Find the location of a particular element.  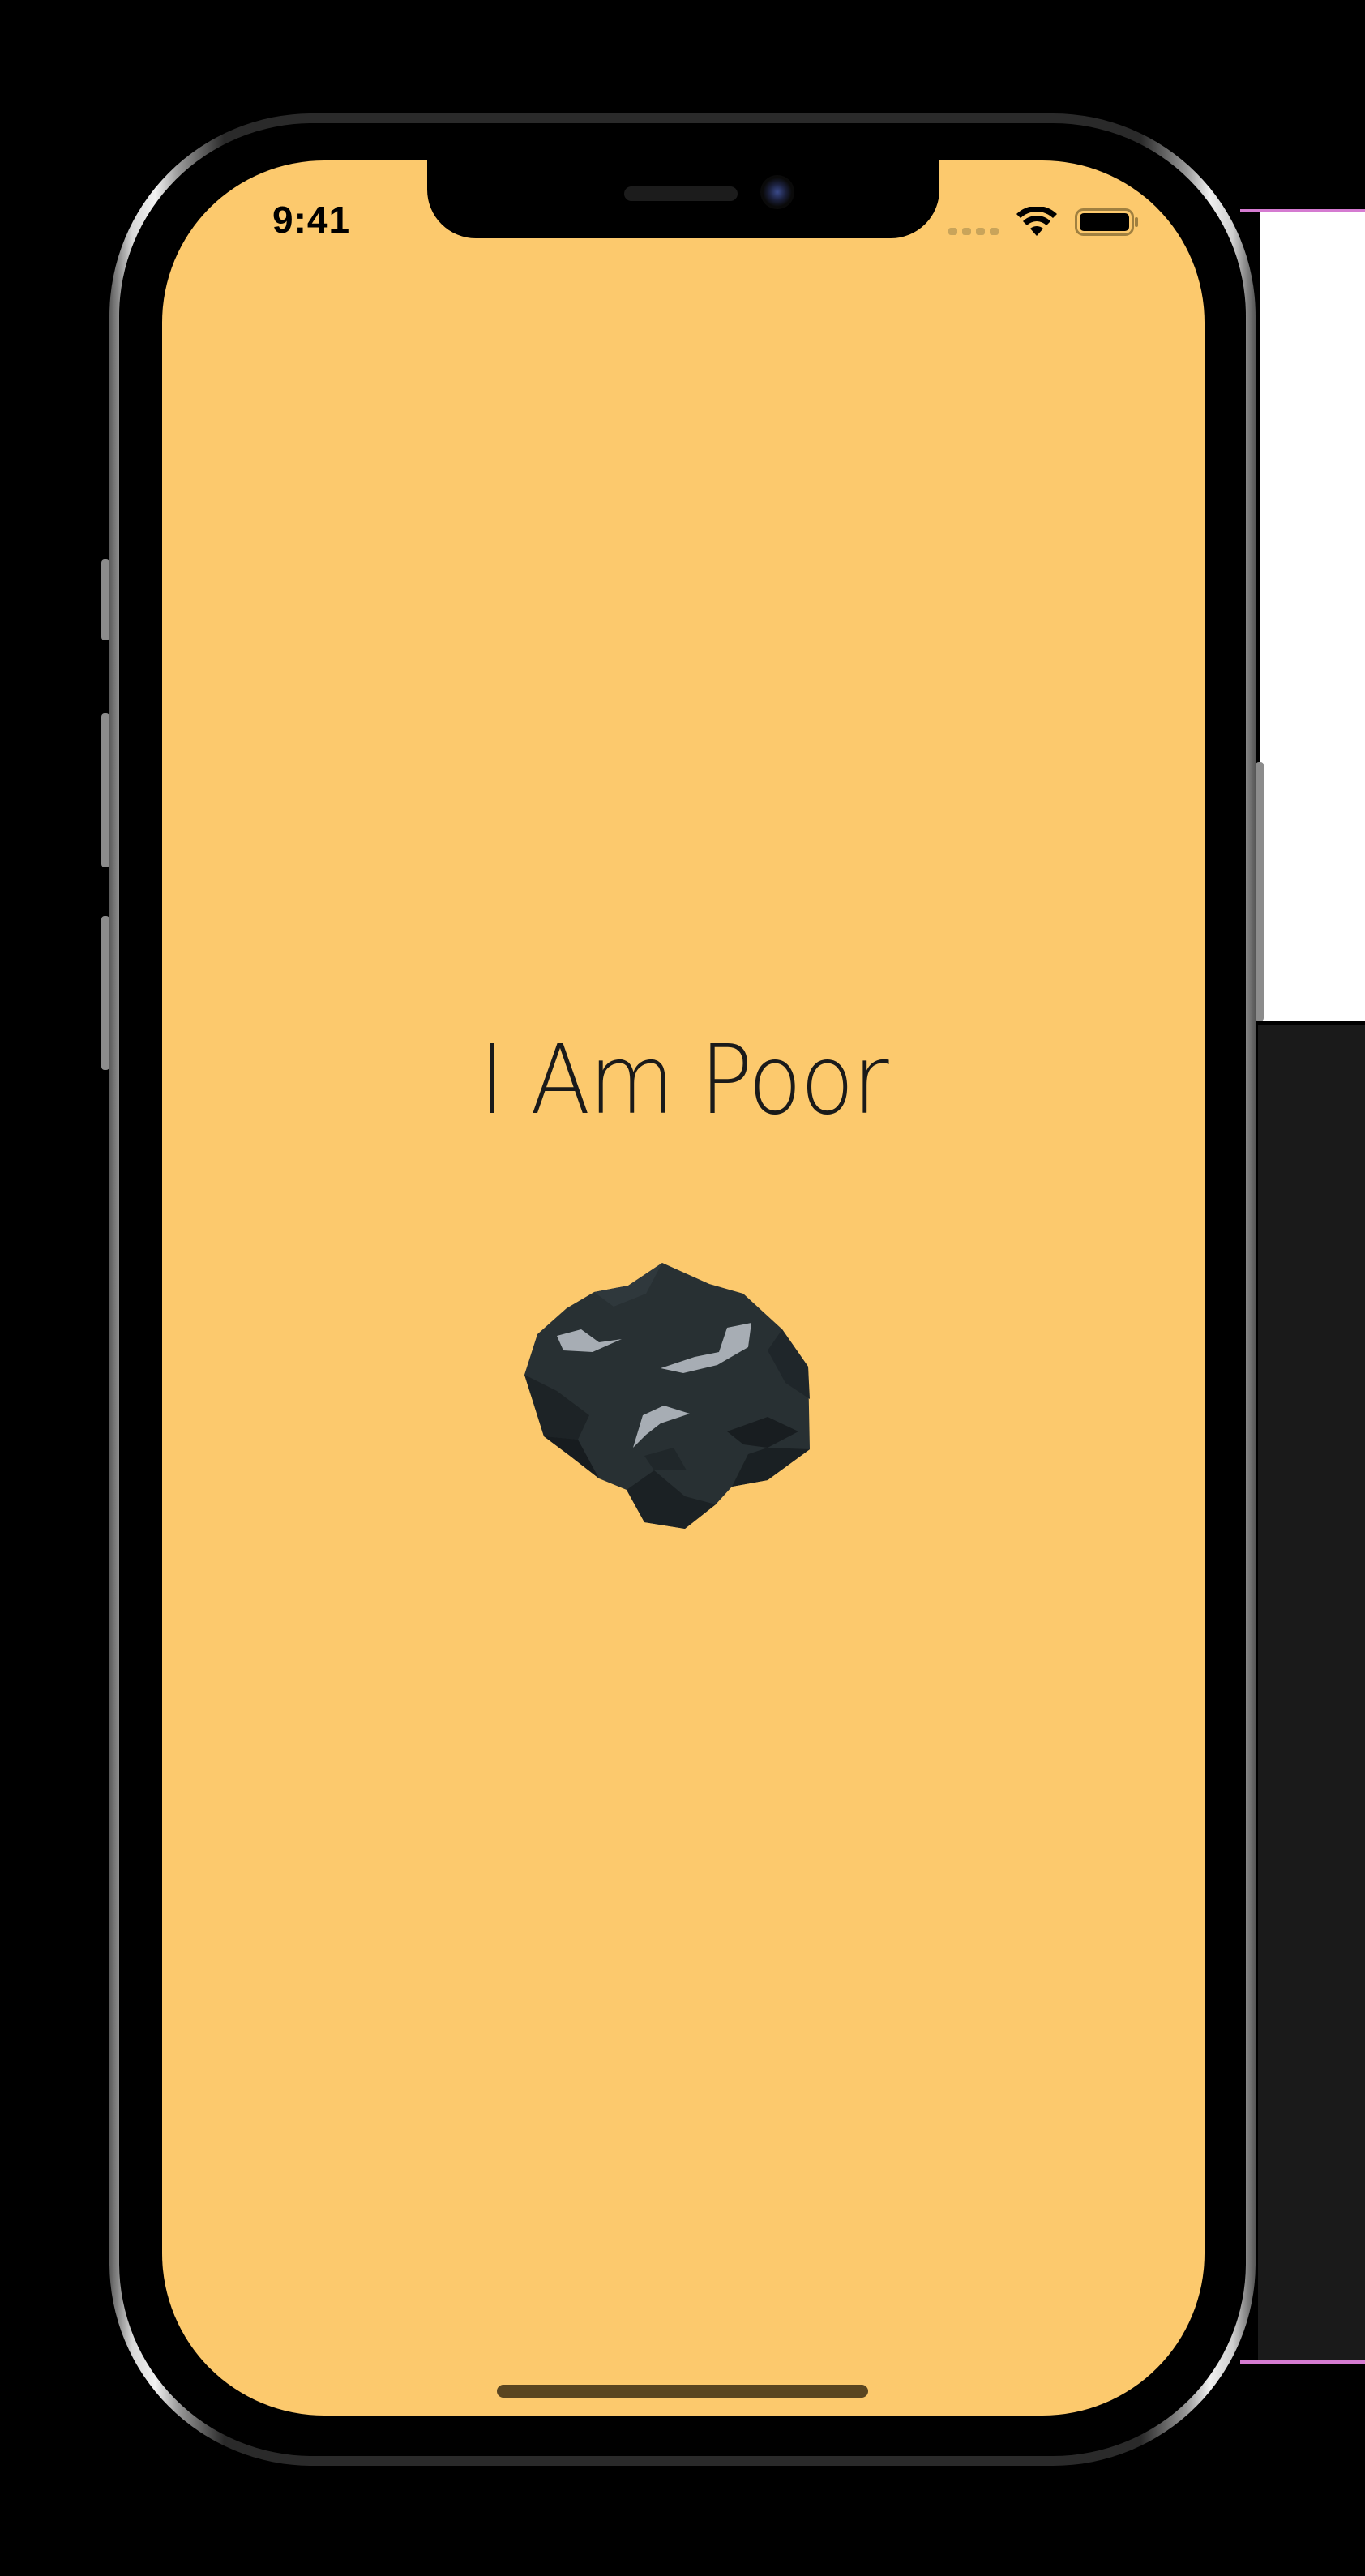

notch is located at coordinates (683, 199).